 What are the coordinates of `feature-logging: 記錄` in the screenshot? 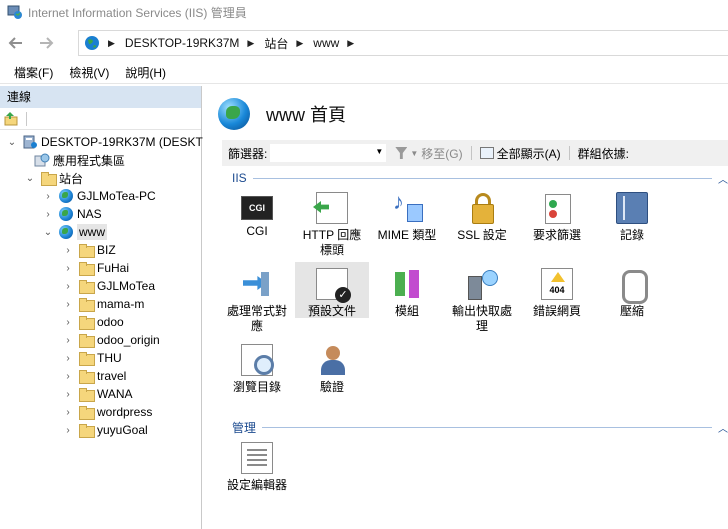 It's located at (632, 214).